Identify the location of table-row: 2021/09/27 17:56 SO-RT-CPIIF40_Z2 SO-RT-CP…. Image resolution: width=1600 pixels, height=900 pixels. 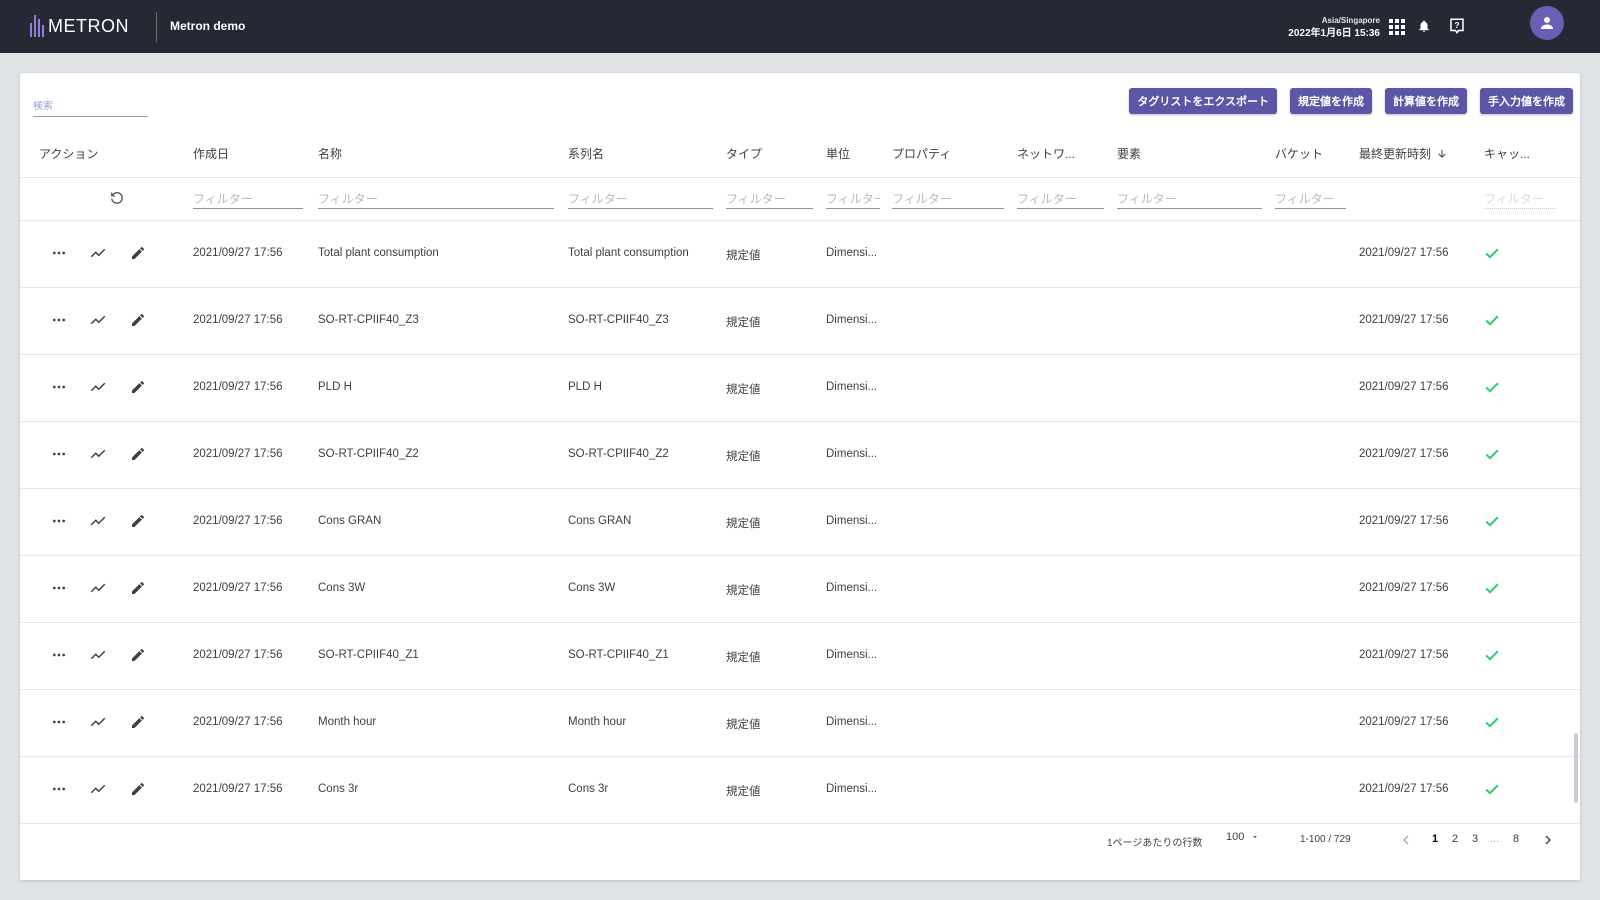
(800, 455).